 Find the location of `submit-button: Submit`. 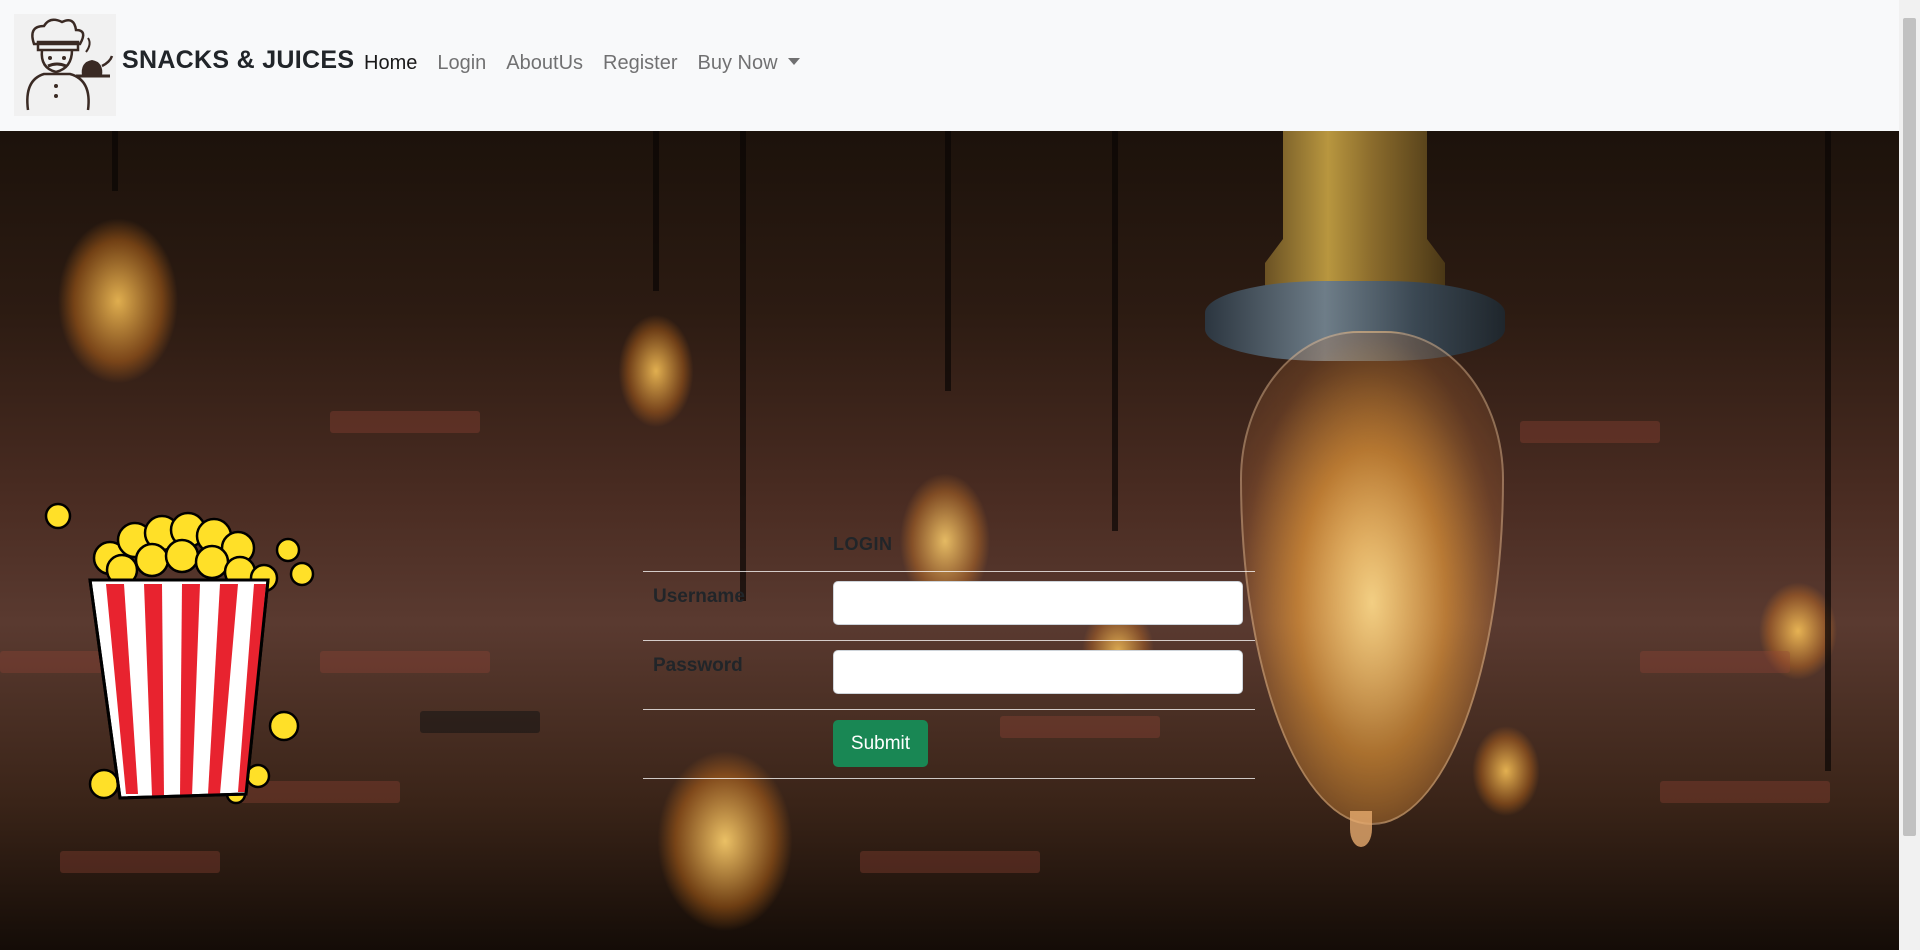

submit-button: Submit is located at coordinates (880, 743).